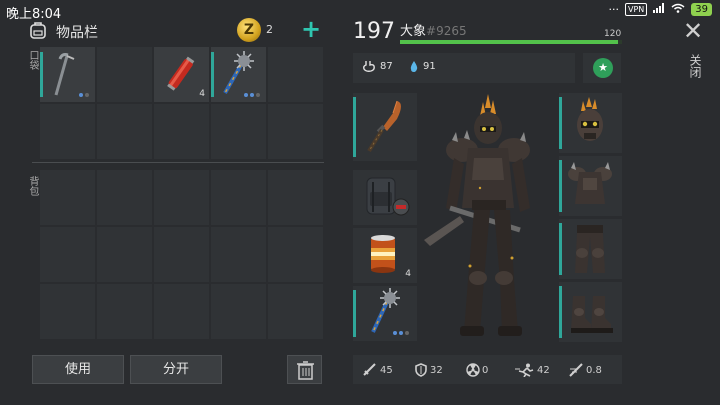  What do you see at coordinates (311, 29) in the screenshot?
I see `add-coins-button: +` at bounding box center [311, 29].